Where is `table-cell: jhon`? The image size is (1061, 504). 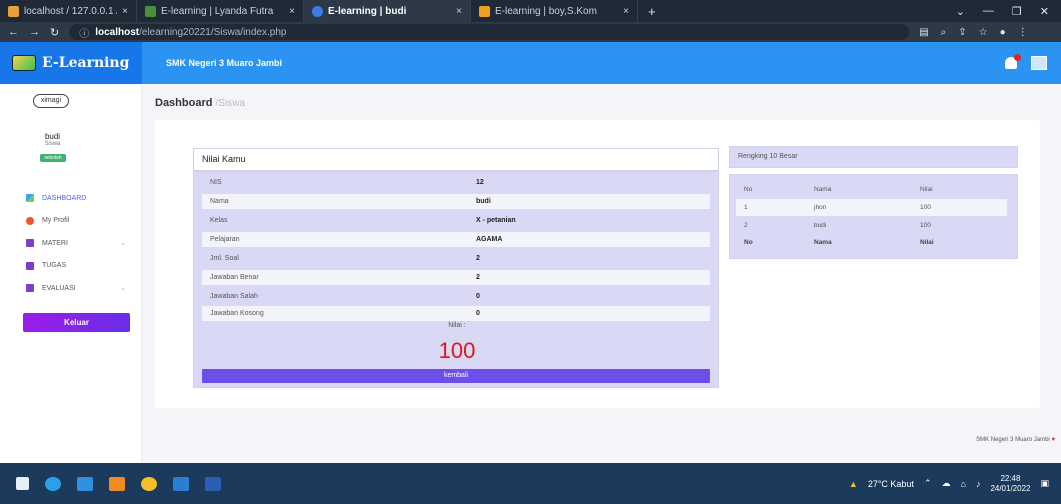
table-cell: jhon is located at coordinates (820, 207).